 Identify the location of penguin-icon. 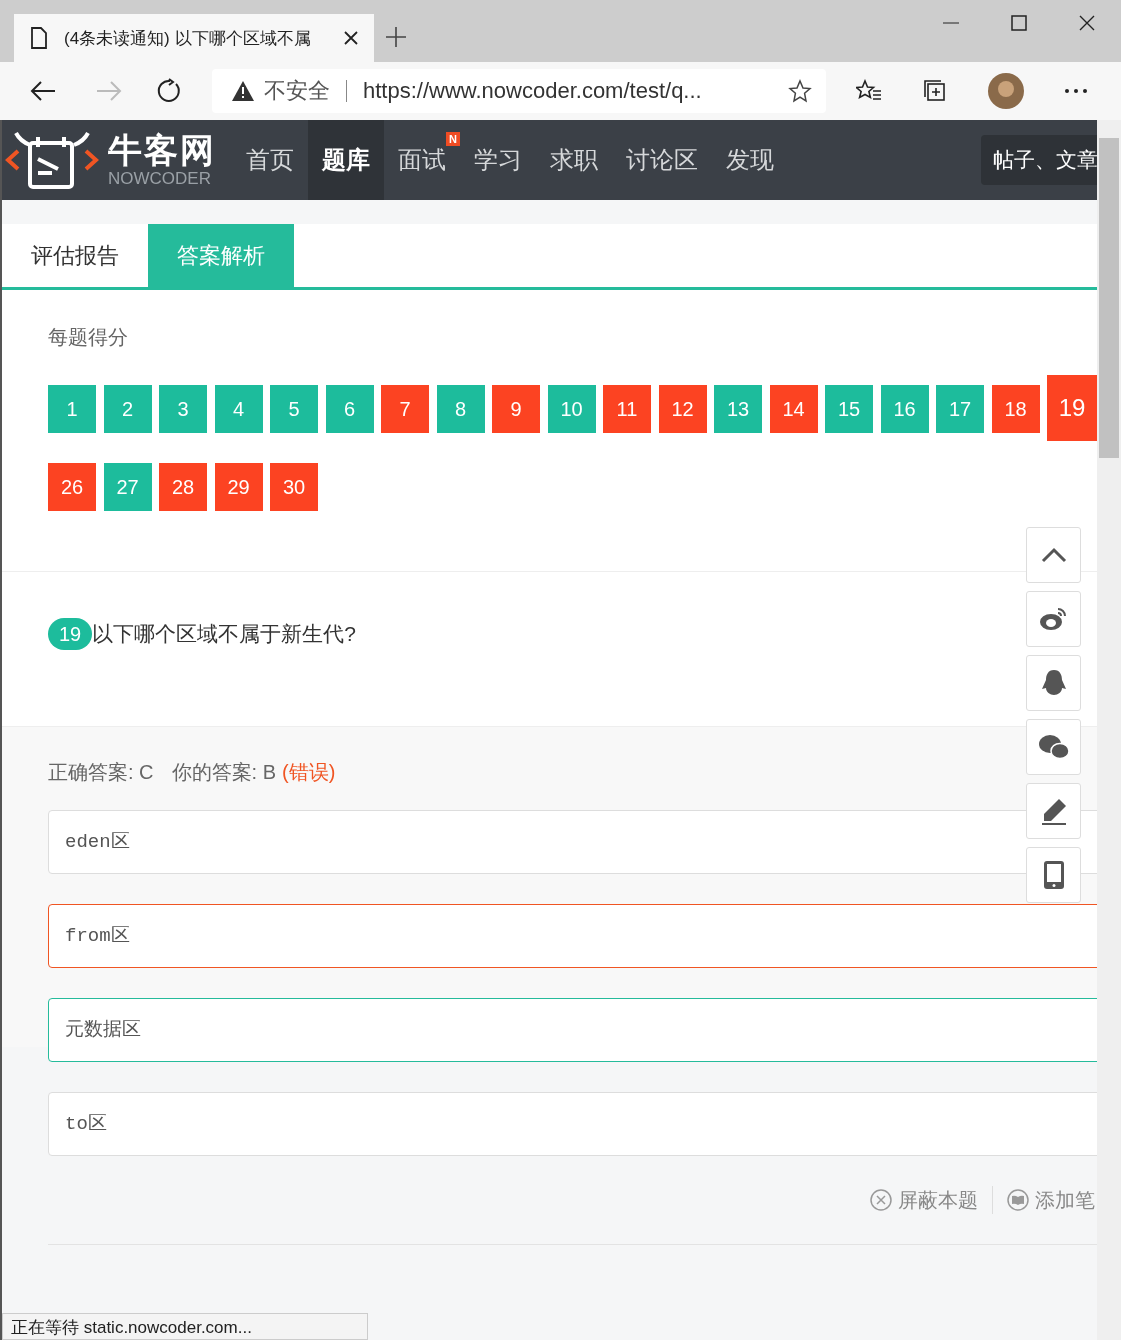
(1053, 683).